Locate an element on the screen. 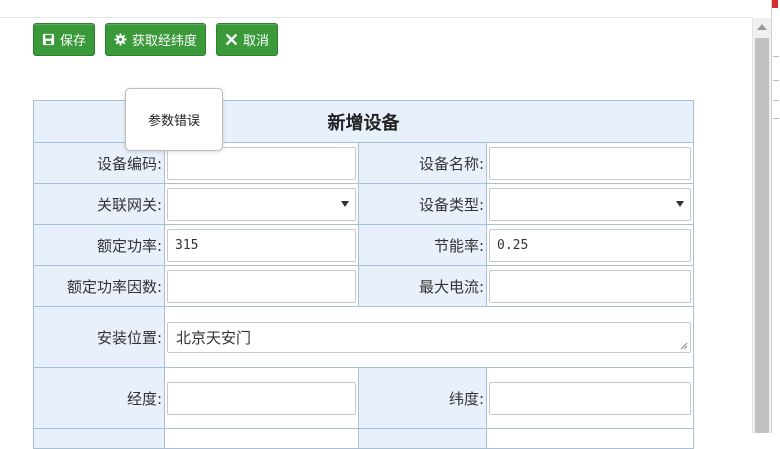  close-icon is located at coordinates (231, 39).